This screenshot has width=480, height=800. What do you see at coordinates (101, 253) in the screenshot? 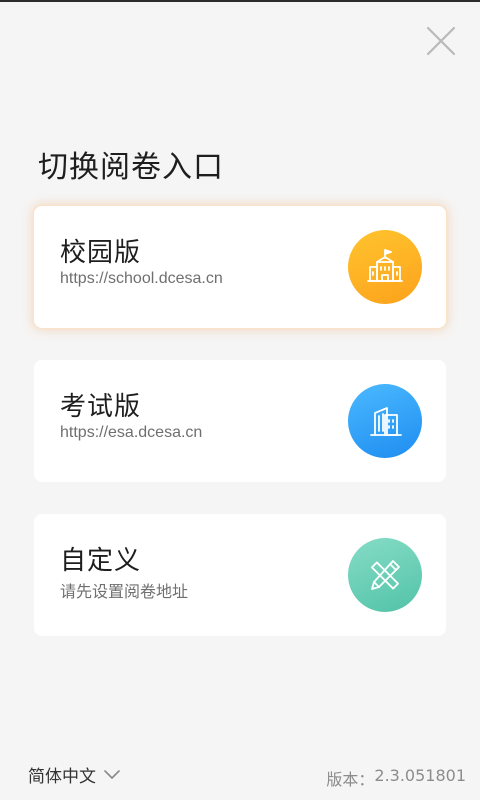
I see `entry-title: 校园版` at bounding box center [101, 253].